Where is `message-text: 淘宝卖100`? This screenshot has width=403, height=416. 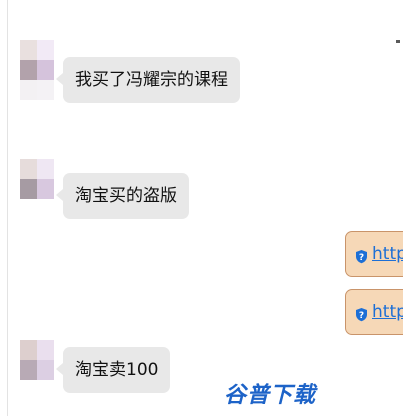 message-text: 淘宝卖100 is located at coordinates (117, 370).